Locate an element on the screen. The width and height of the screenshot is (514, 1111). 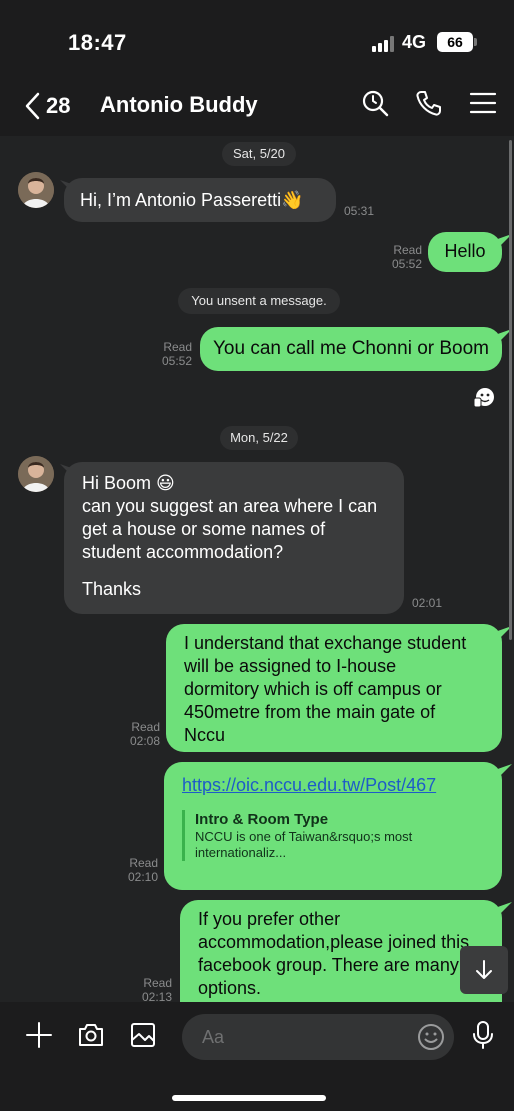
link-preview-title: Intro & Room Type is located at coordinates (262, 819).